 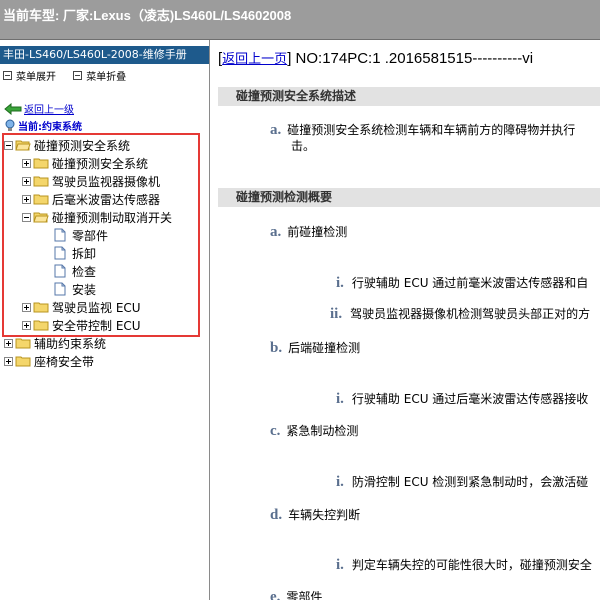 I want to click on list-item: d. 车辆失控判断, so click(x=315, y=515).